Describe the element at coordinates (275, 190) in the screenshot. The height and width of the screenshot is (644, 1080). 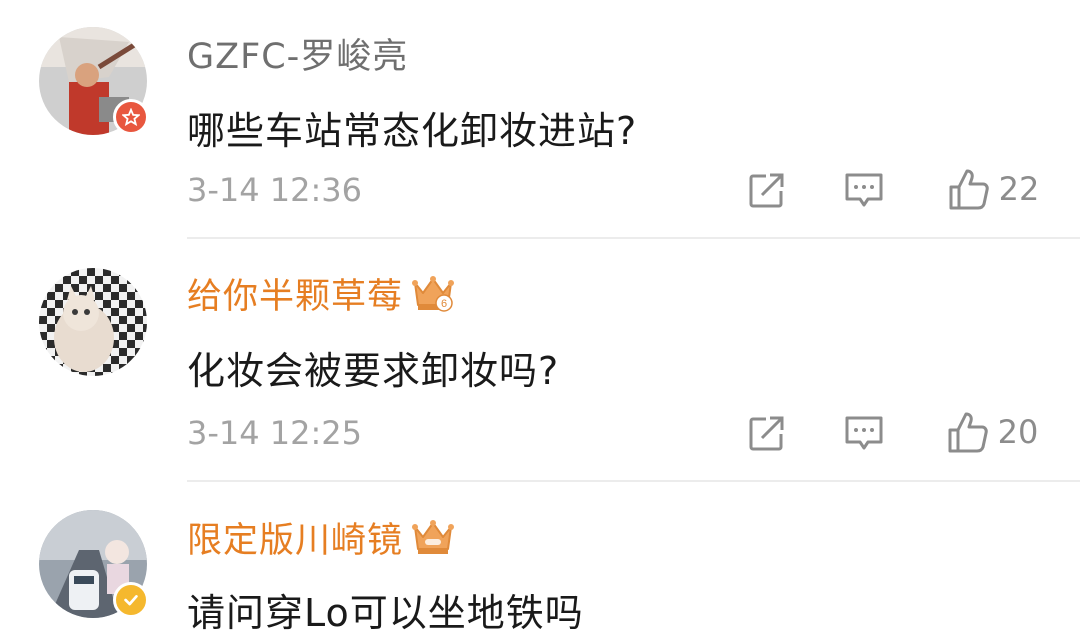
I see `comment-time: 3-14 12:36` at that location.